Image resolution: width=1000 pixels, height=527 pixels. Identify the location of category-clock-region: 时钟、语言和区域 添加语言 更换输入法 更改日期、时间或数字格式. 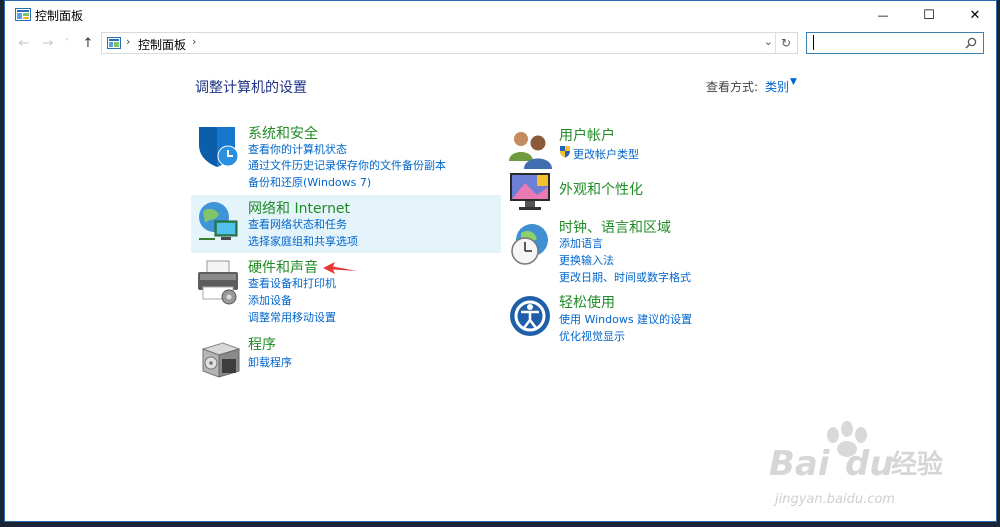
(652, 249).